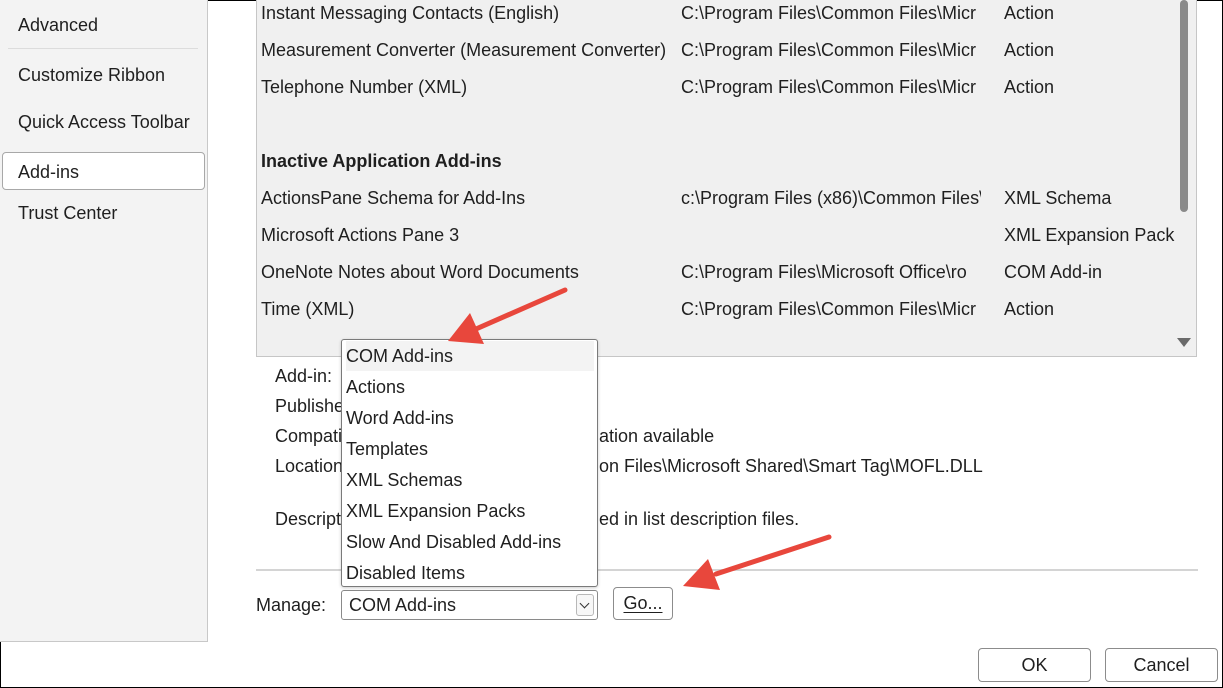 This screenshot has height=688, width=1223. What do you see at coordinates (304, 376) in the screenshot?
I see `detail-addin-label: Add-in:` at bounding box center [304, 376].